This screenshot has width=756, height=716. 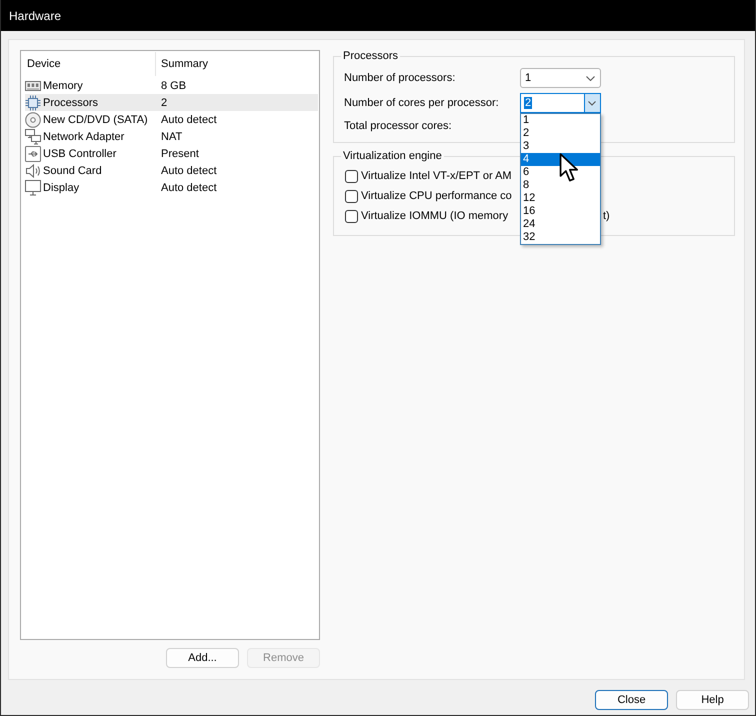 I want to click on device-row: Processors 2, so click(x=171, y=102).